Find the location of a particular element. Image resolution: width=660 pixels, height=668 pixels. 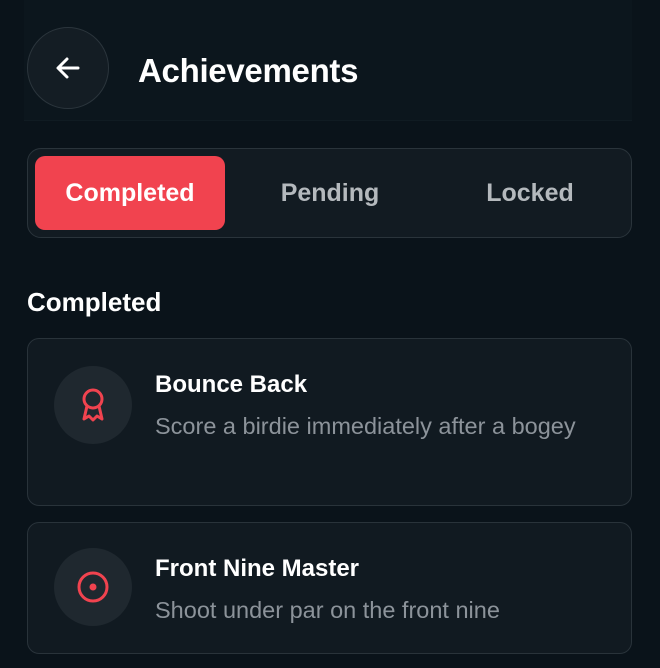

target-icon is located at coordinates (93, 587).